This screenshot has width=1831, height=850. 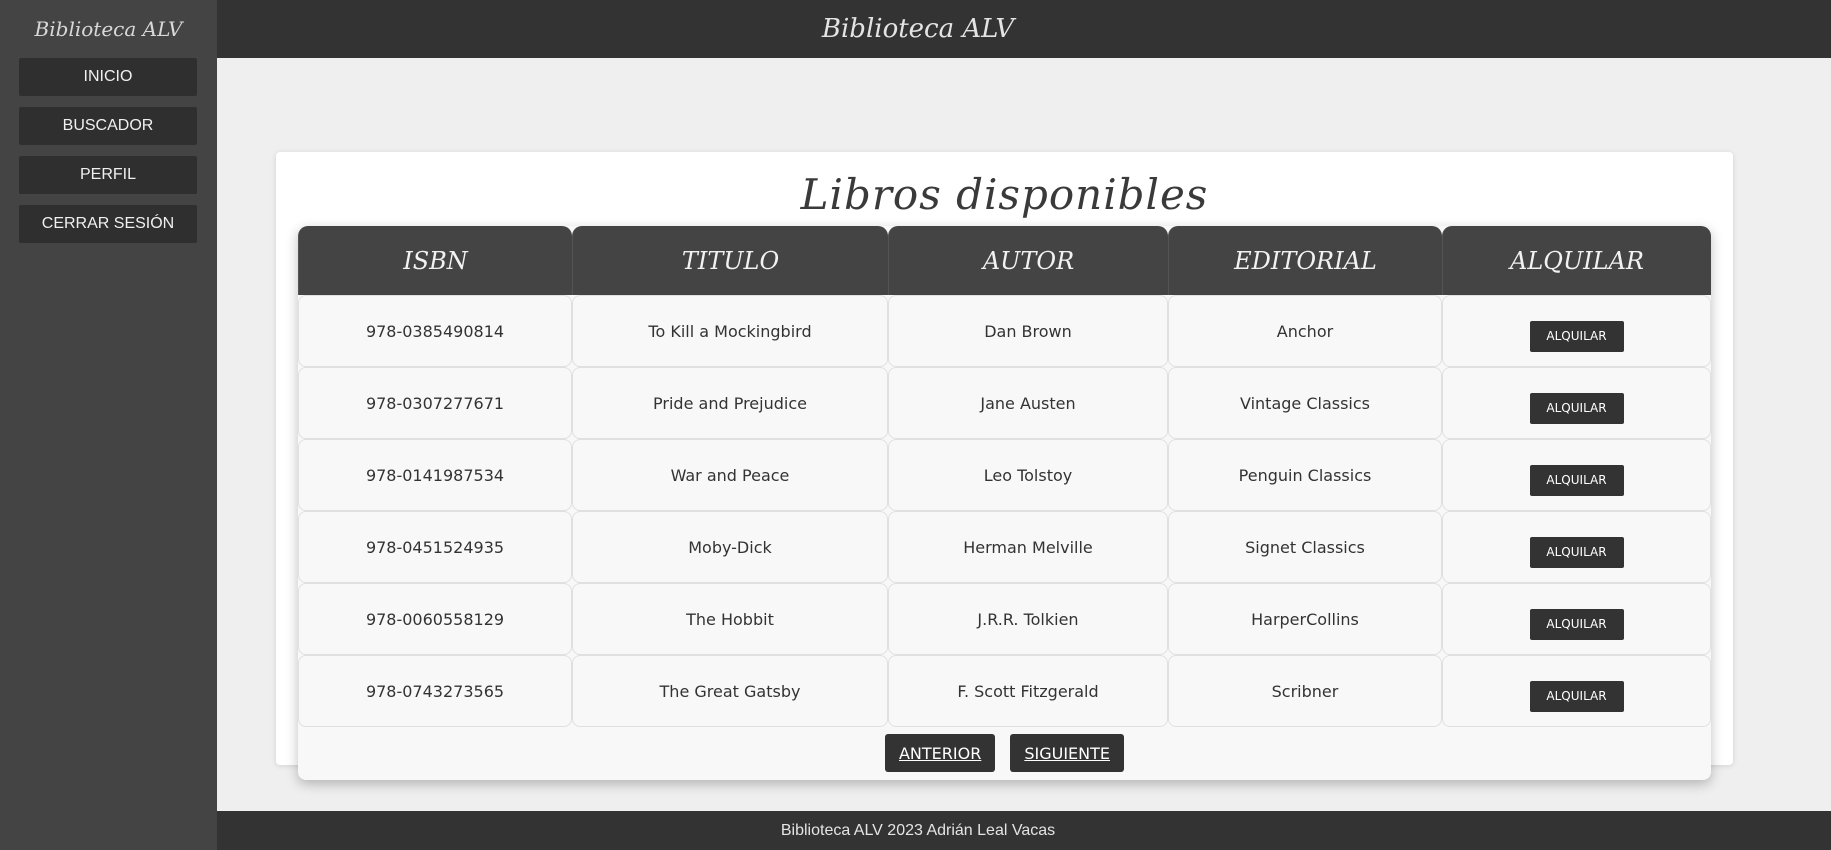 What do you see at coordinates (730, 547) in the screenshot?
I see `cell-title: Moby-Dick` at bounding box center [730, 547].